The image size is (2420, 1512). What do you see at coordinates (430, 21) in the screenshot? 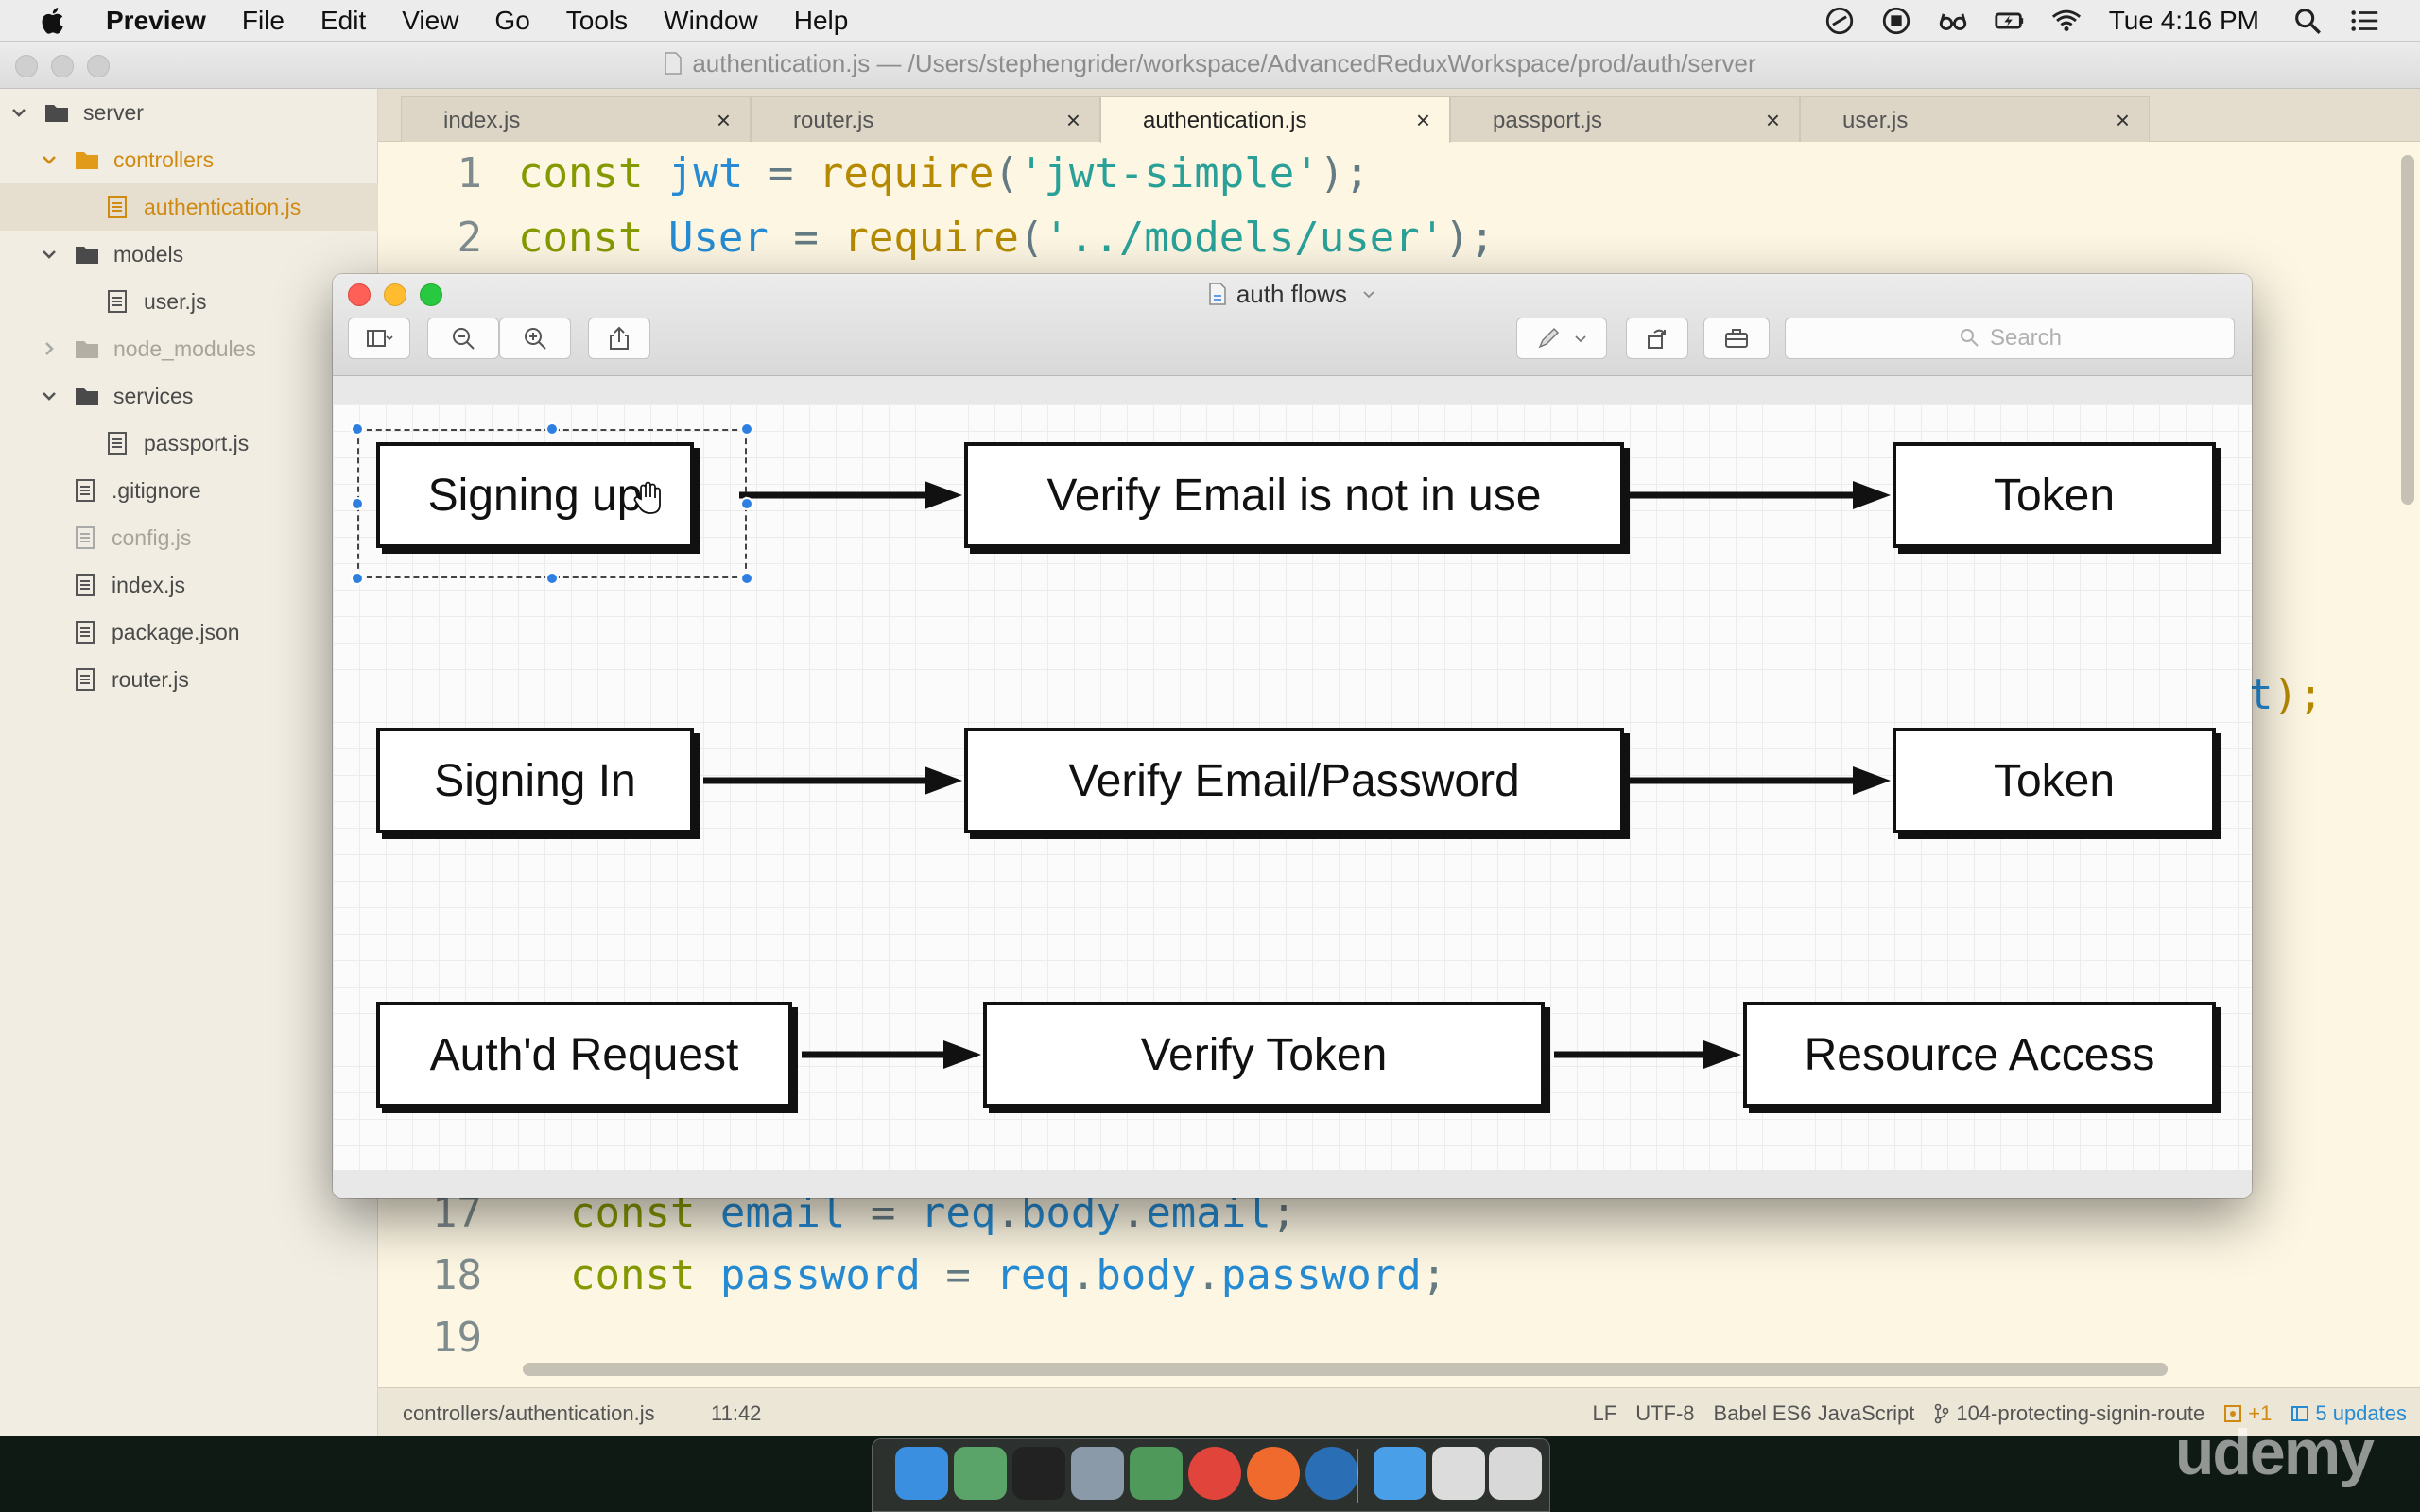
I see `menu-view: View` at bounding box center [430, 21].